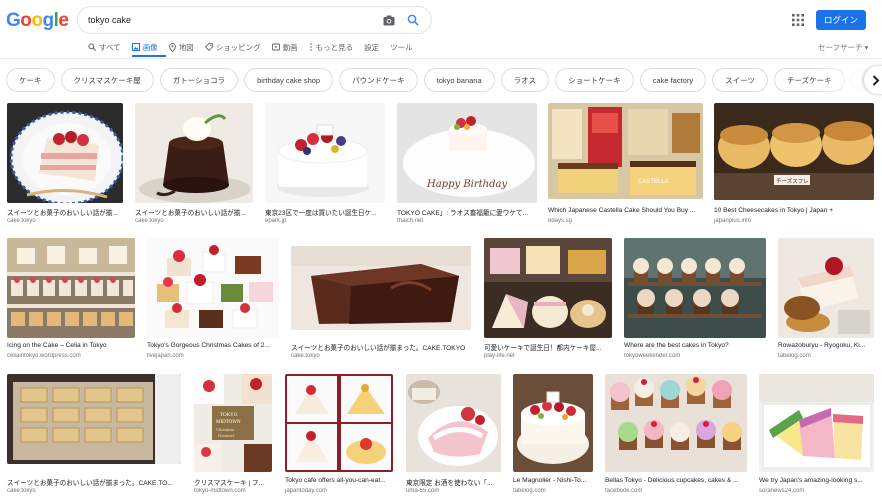 This screenshot has height=502, width=882. I want to click on safe-search-menu: セーフサーチ ▾, so click(843, 47).